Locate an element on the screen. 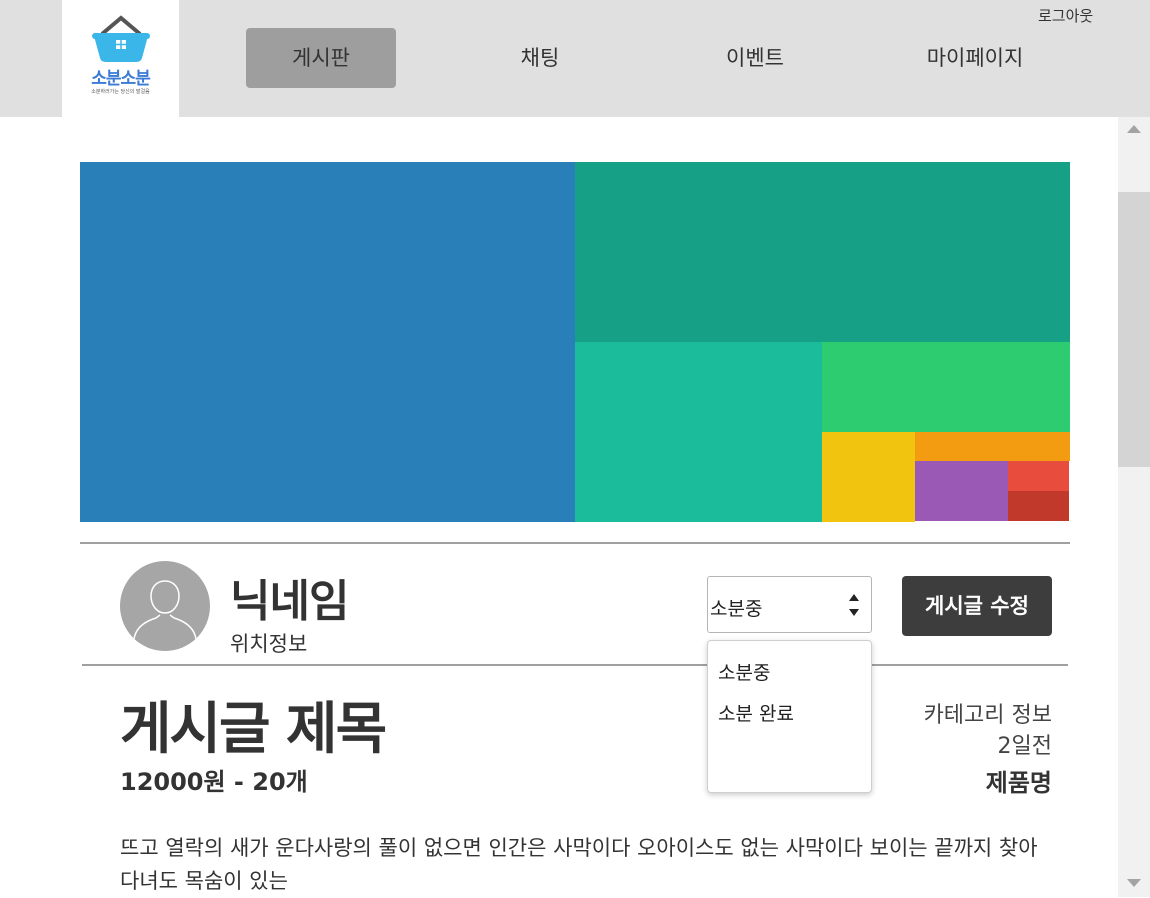 This screenshot has height=898, width=1150. logout-link: 로그아웃 is located at coordinates (1065, 15).